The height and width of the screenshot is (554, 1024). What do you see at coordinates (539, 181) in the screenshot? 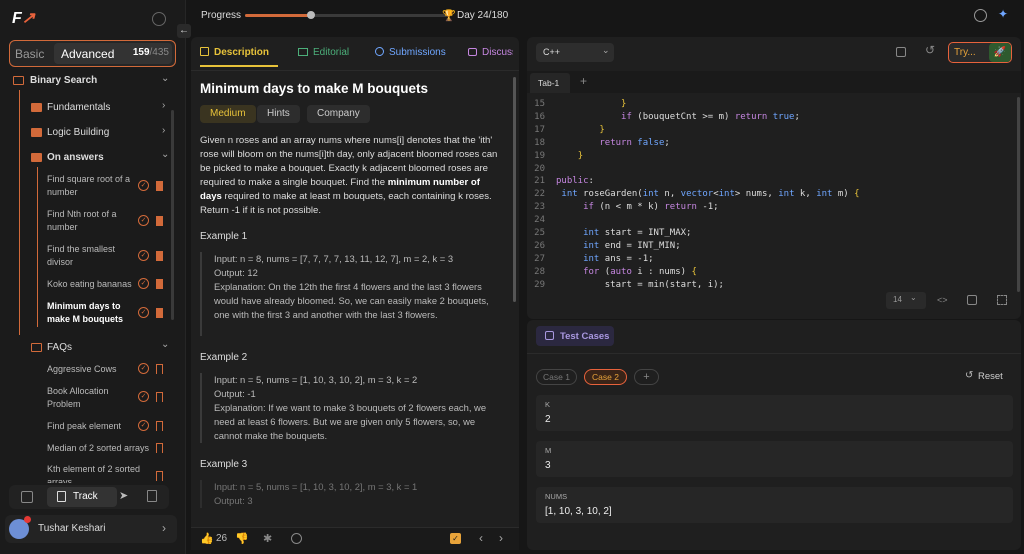
I see `line-number: 21` at bounding box center [539, 181].